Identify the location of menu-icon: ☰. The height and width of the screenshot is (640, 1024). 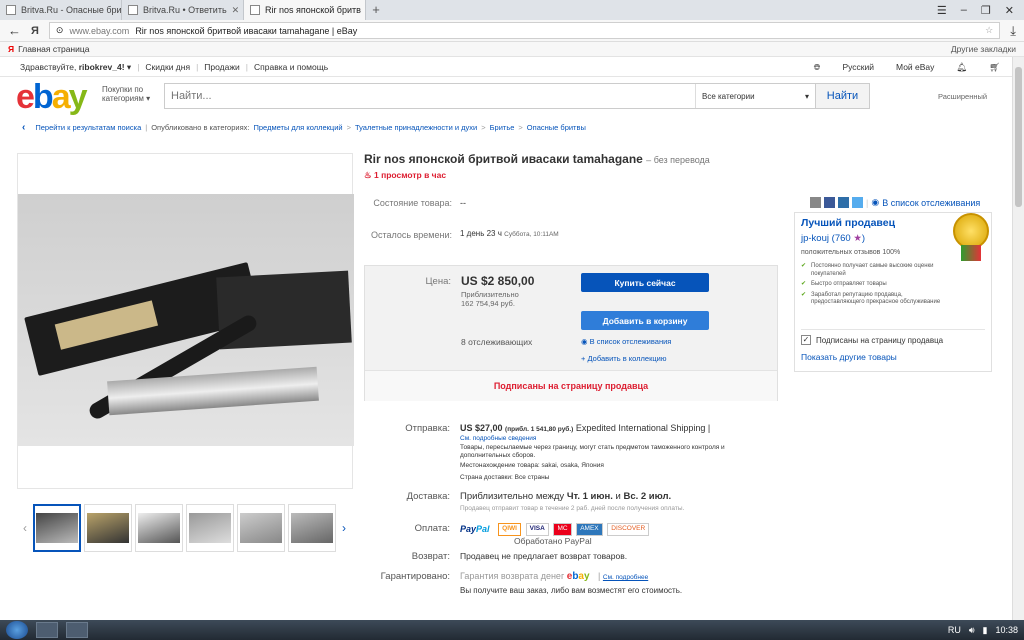
(942, 10).